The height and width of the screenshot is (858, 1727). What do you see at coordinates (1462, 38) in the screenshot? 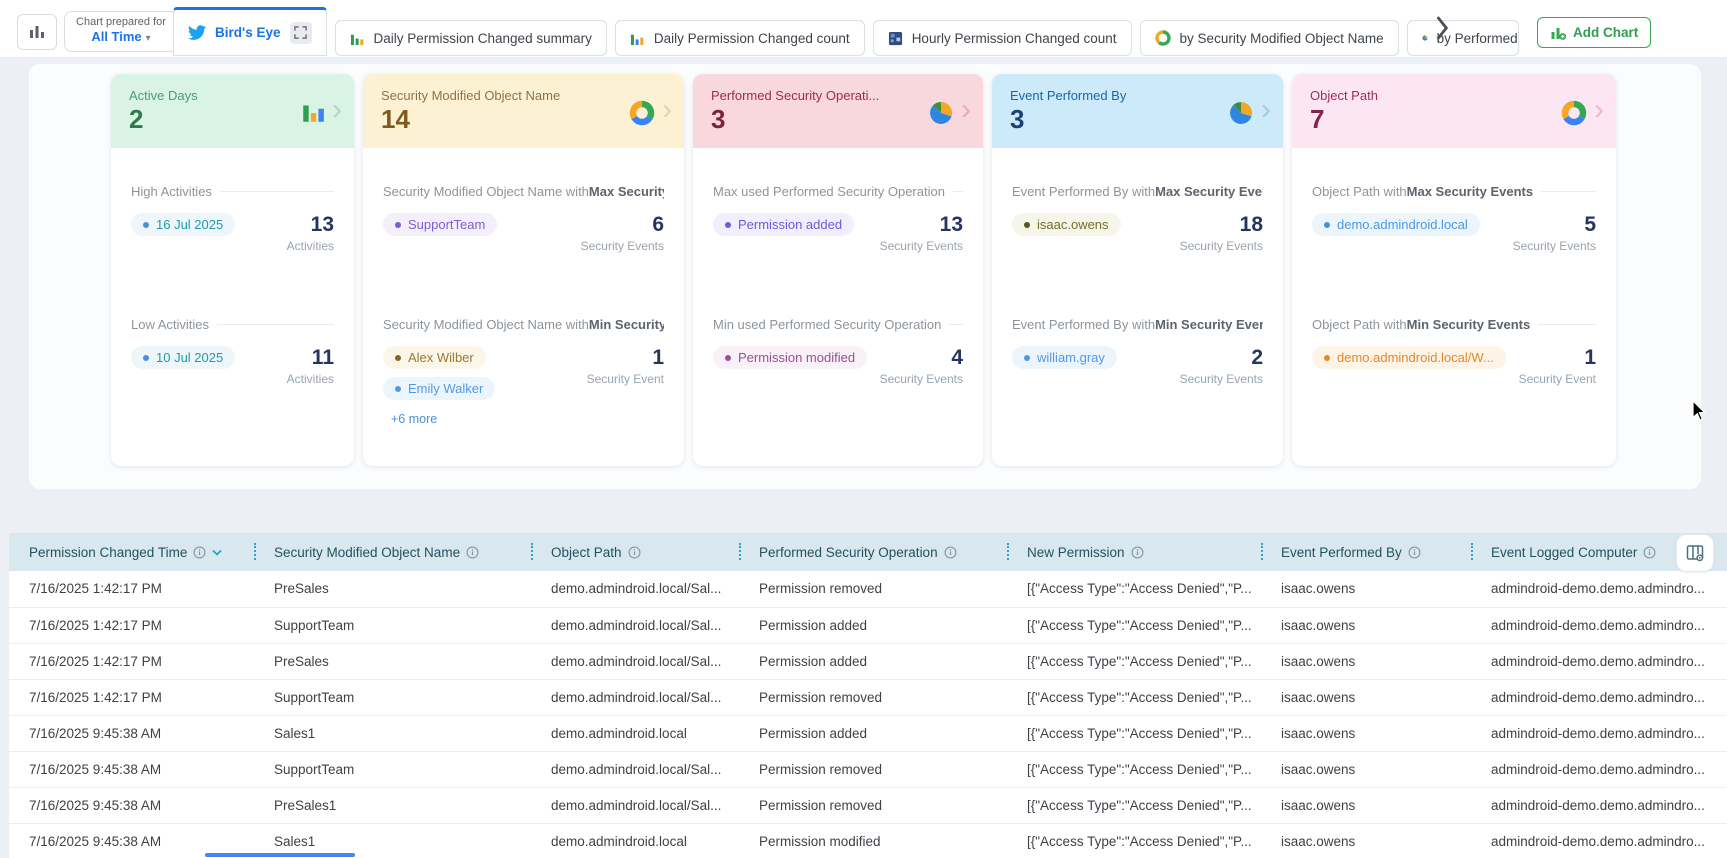
I see `tab-by-performed: by Performed` at bounding box center [1462, 38].